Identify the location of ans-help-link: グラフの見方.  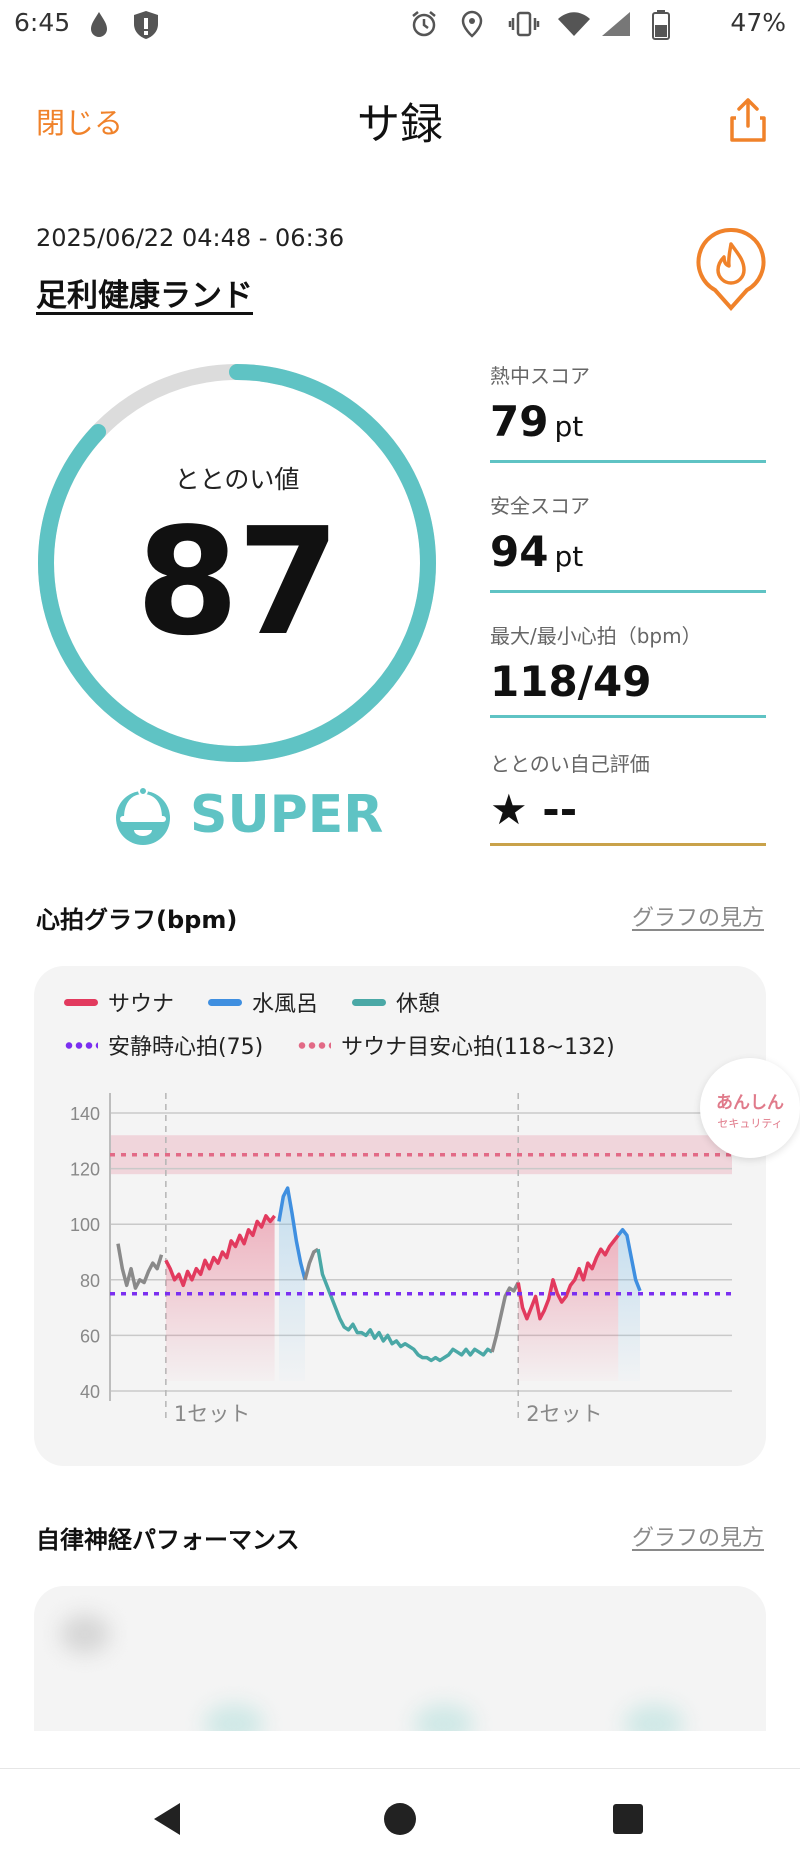
(698, 1536).